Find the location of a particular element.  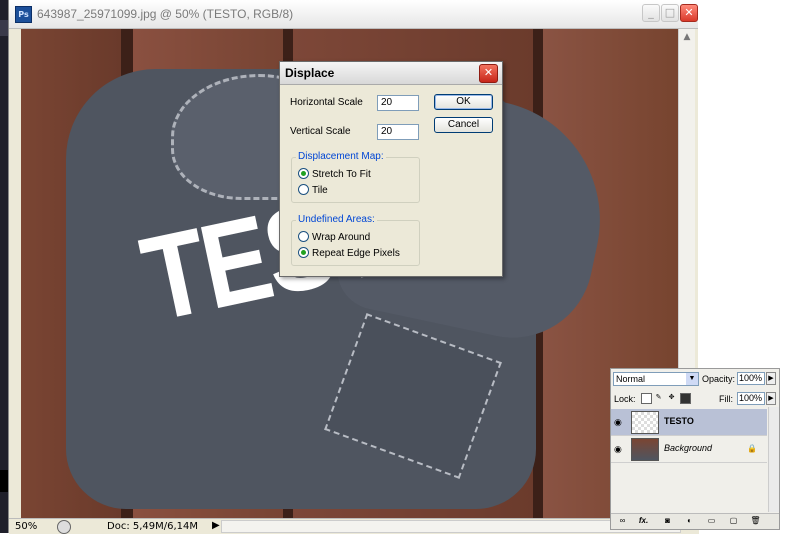

layer-name: Background is located at coordinates (688, 448).